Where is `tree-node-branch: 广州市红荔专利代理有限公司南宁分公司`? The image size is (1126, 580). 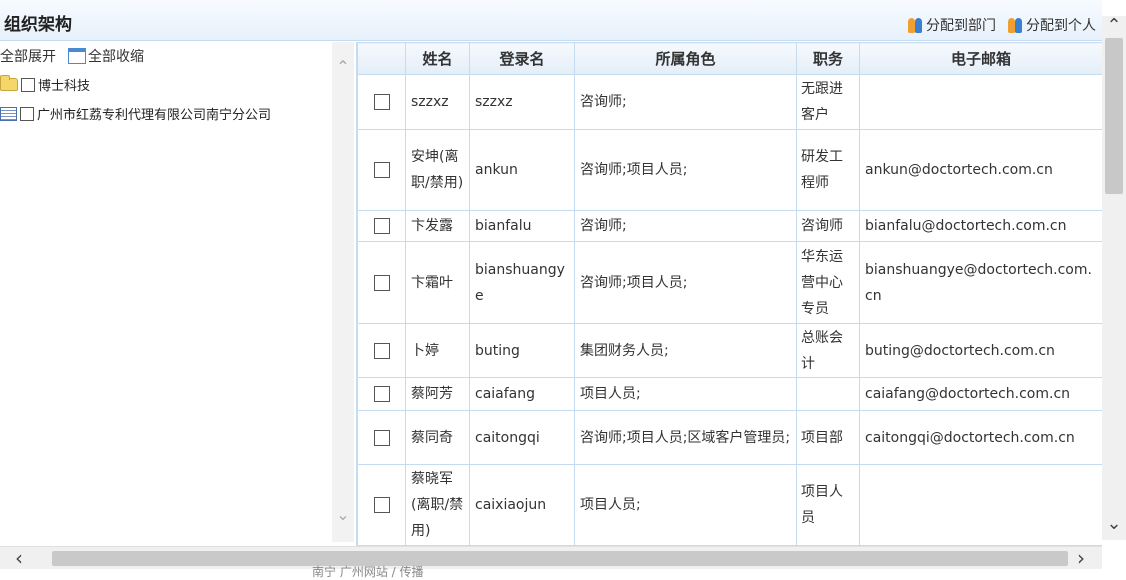
tree-node-branch: 广州市红荔专利代理有限公司南宁分公司 is located at coordinates (135, 113).